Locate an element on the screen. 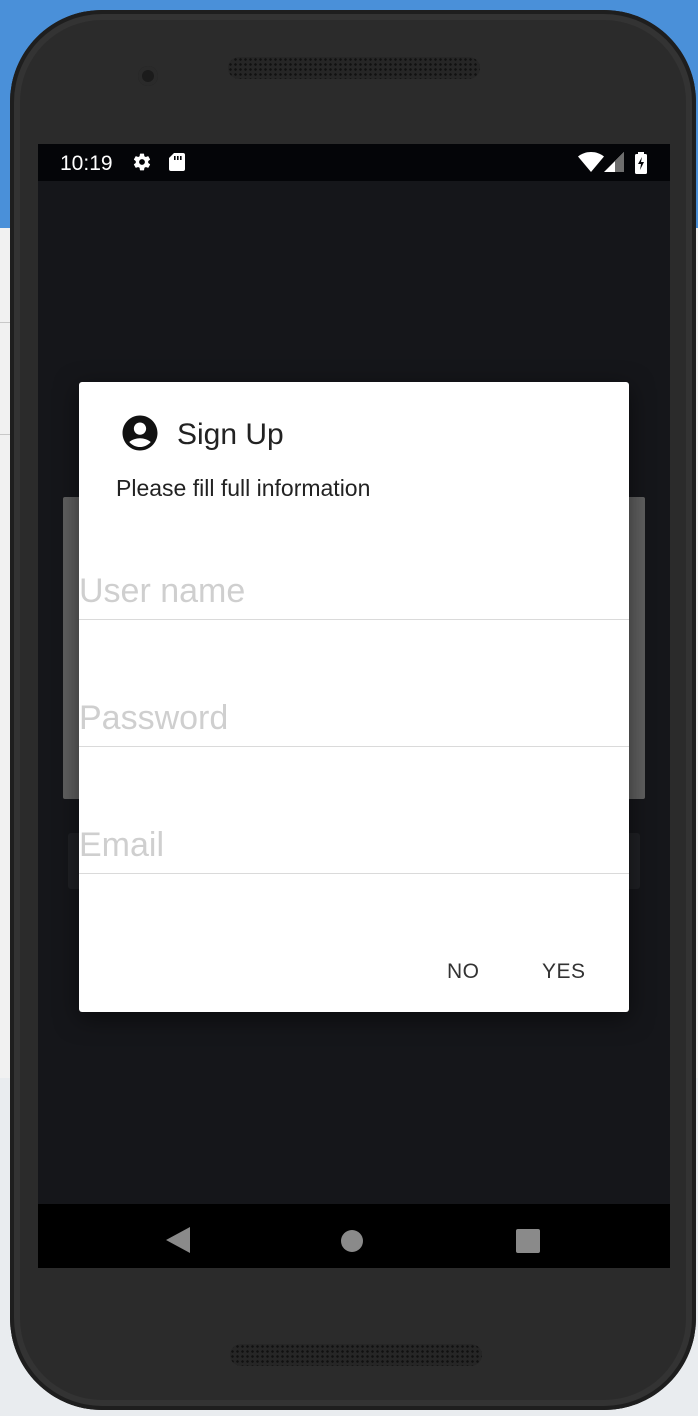 This screenshot has width=698, height=1416. gear-icon is located at coordinates (142, 164).